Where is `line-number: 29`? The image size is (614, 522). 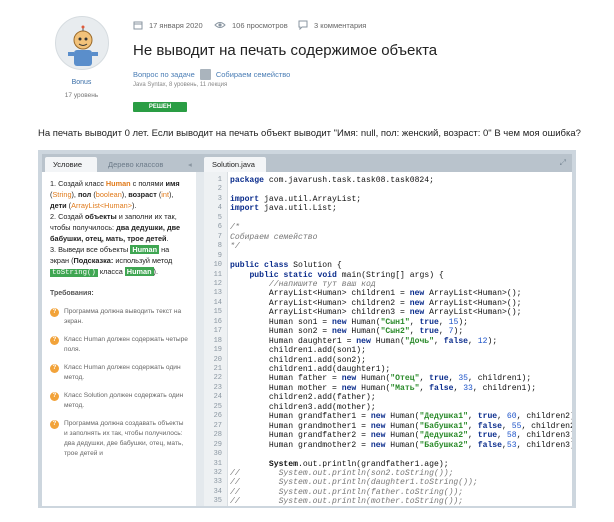 line-number: 29 is located at coordinates (217, 444).